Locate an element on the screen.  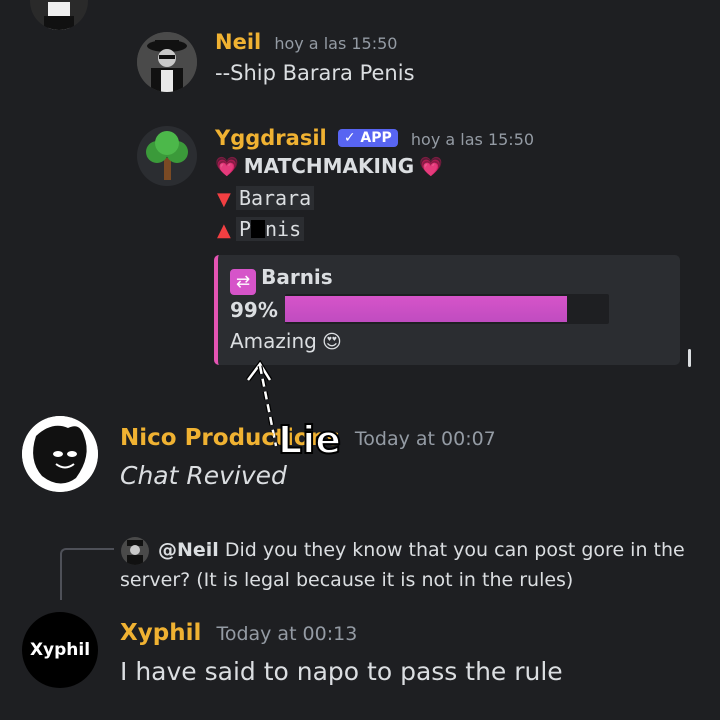
neil-timestamp: hoy a las 15:50 is located at coordinates (336, 43).